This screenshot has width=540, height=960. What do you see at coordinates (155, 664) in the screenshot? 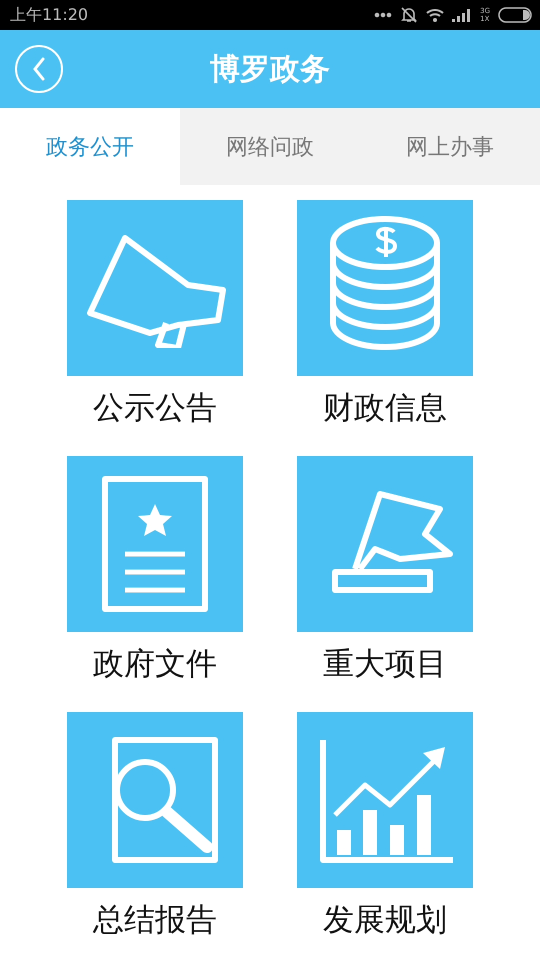
I see `tile-label: 政府文件` at bounding box center [155, 664].